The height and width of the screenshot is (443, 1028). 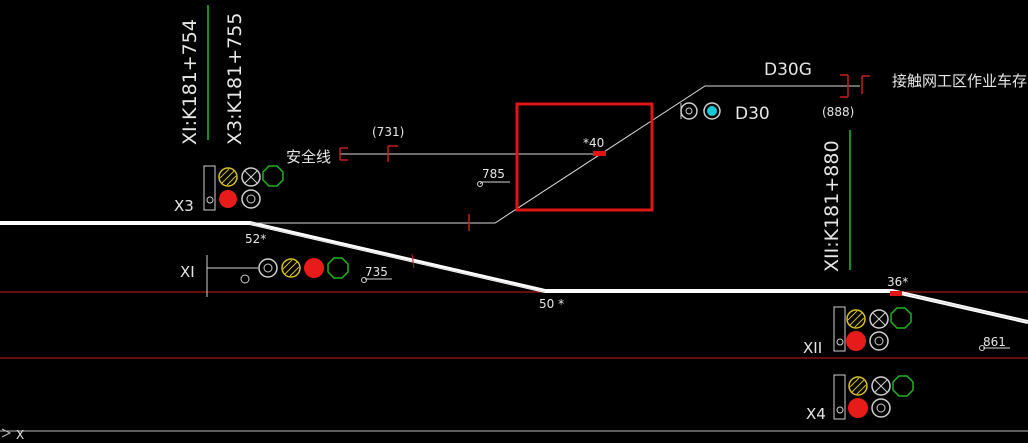 I want to click on signal-x3-lower-lamp-inner, so click(x=251, y=199).